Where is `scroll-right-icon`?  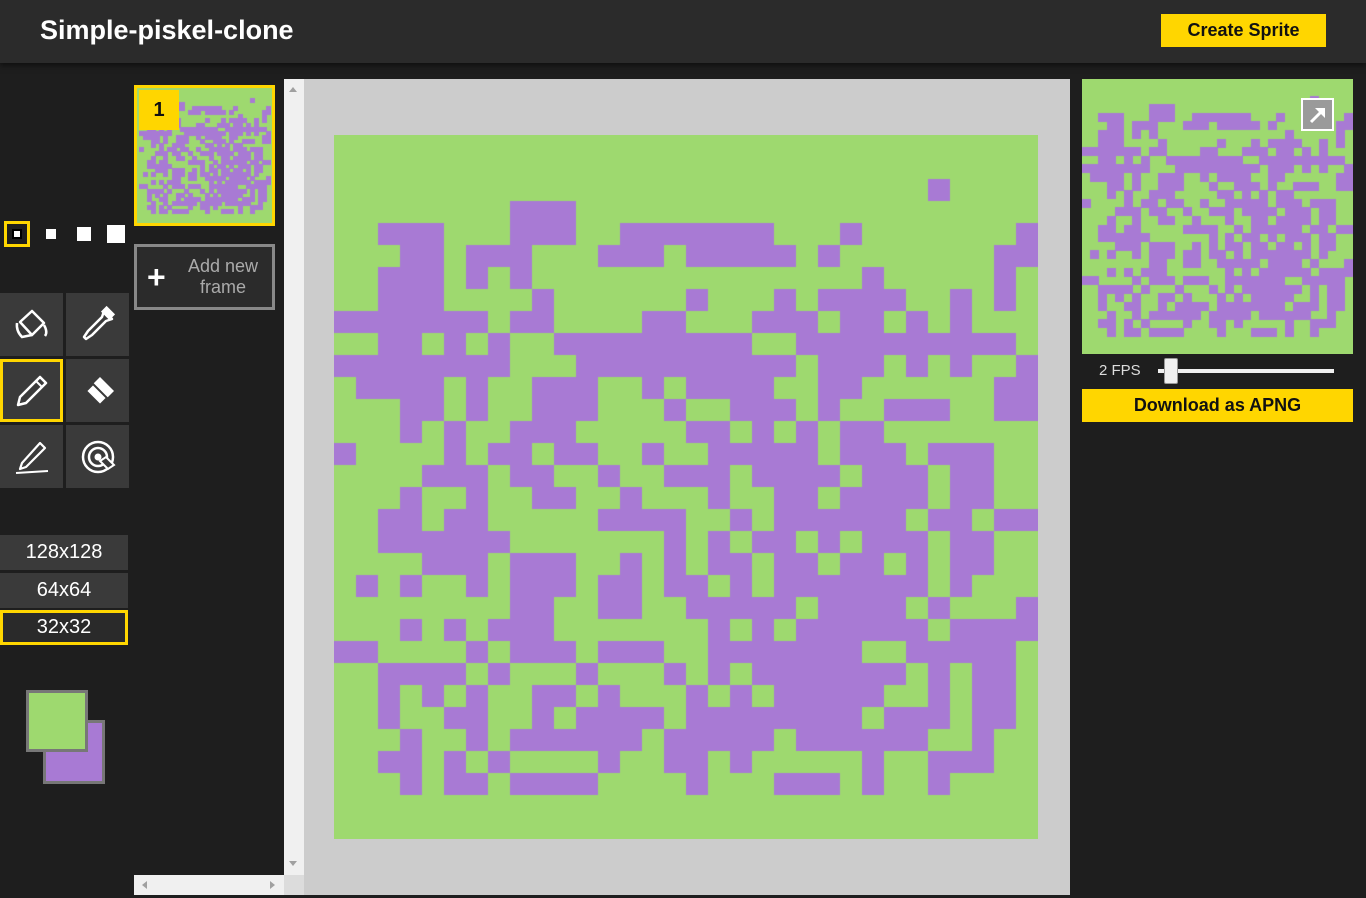
scroll-right-icon is located at coordinates (272, 885).